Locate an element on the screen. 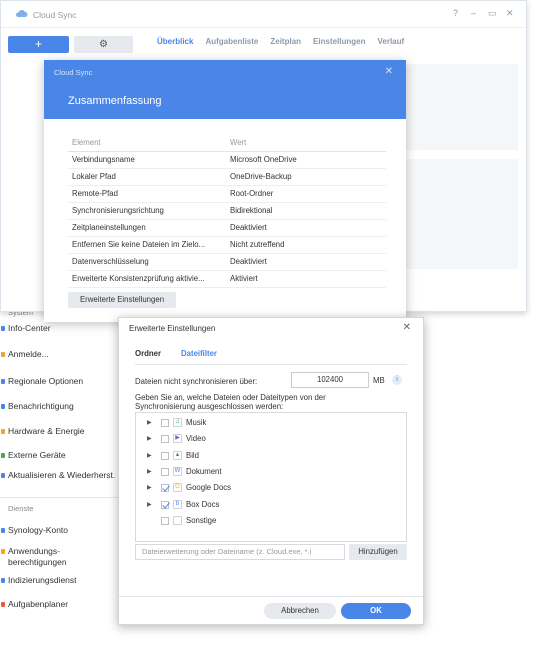 The image size is (559, 655). sidebar-item: Benachrichtigung is located at coordinates (59, 406).